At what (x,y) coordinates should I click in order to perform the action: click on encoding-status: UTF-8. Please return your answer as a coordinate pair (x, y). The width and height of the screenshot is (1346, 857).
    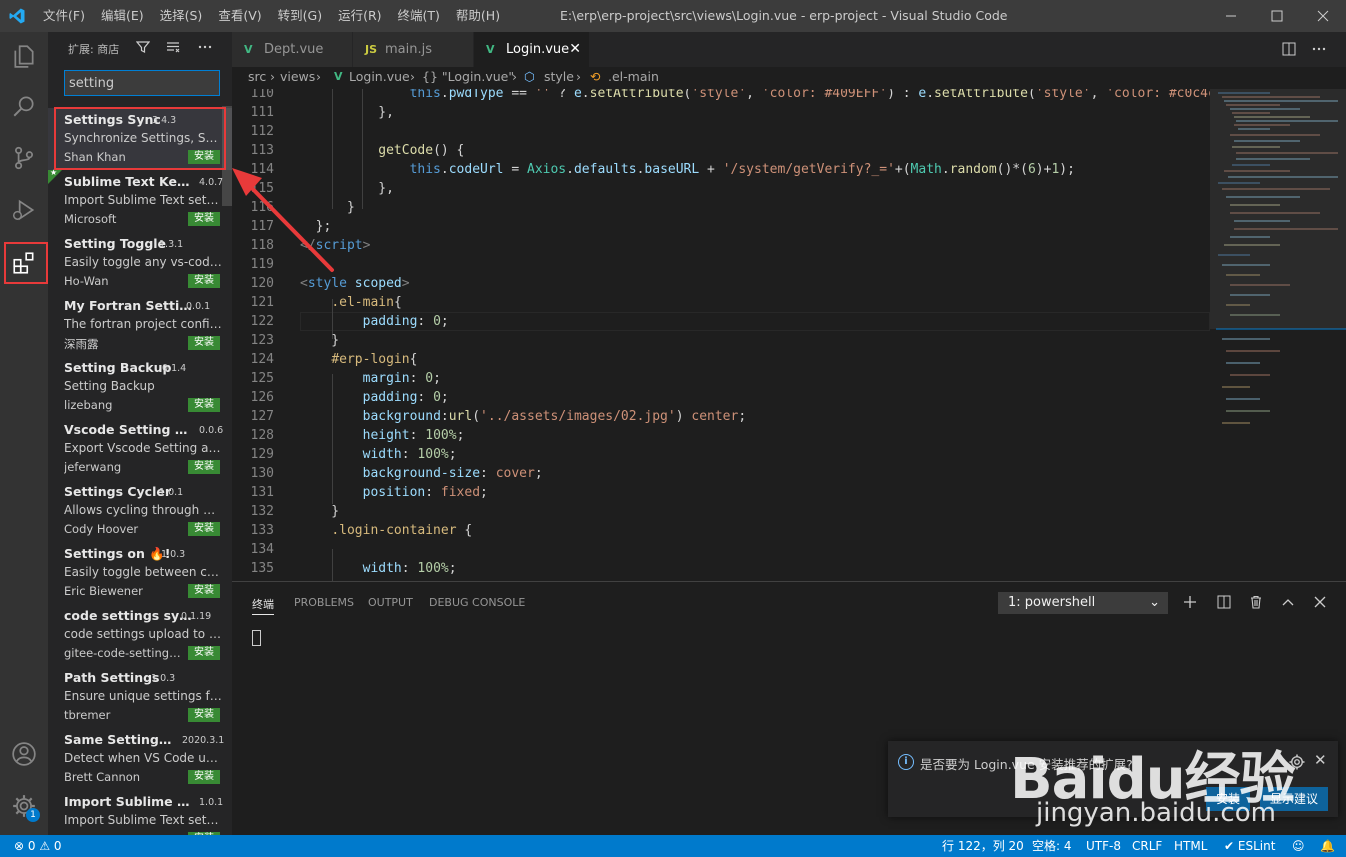
    Looking at the image, I should click on (1103, 846).